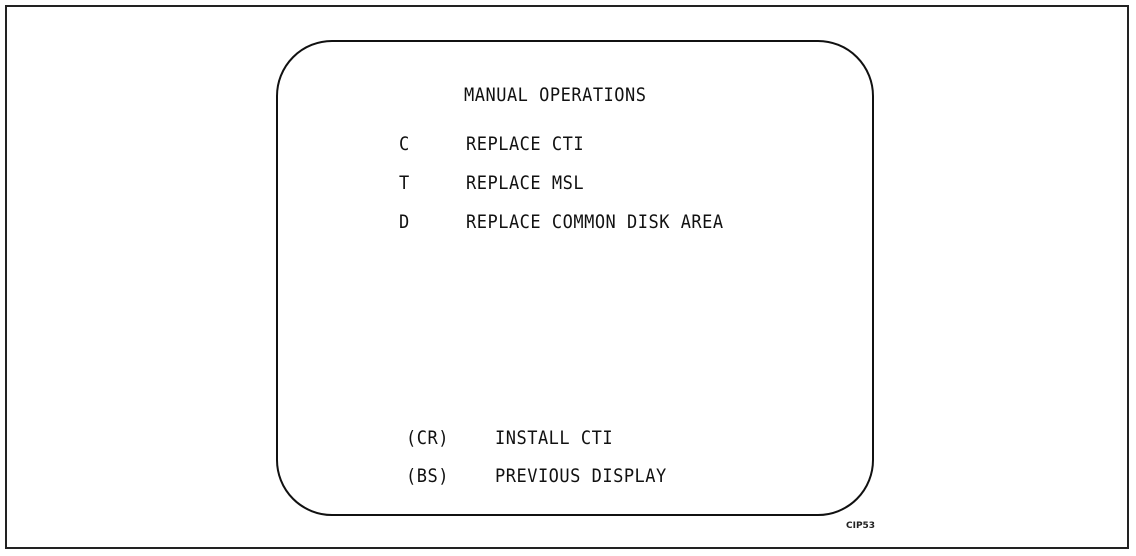 The width and height of the screenshot is (1136, 556). I want to click on footer-key-install-cti: (CR), so click(427, 438).